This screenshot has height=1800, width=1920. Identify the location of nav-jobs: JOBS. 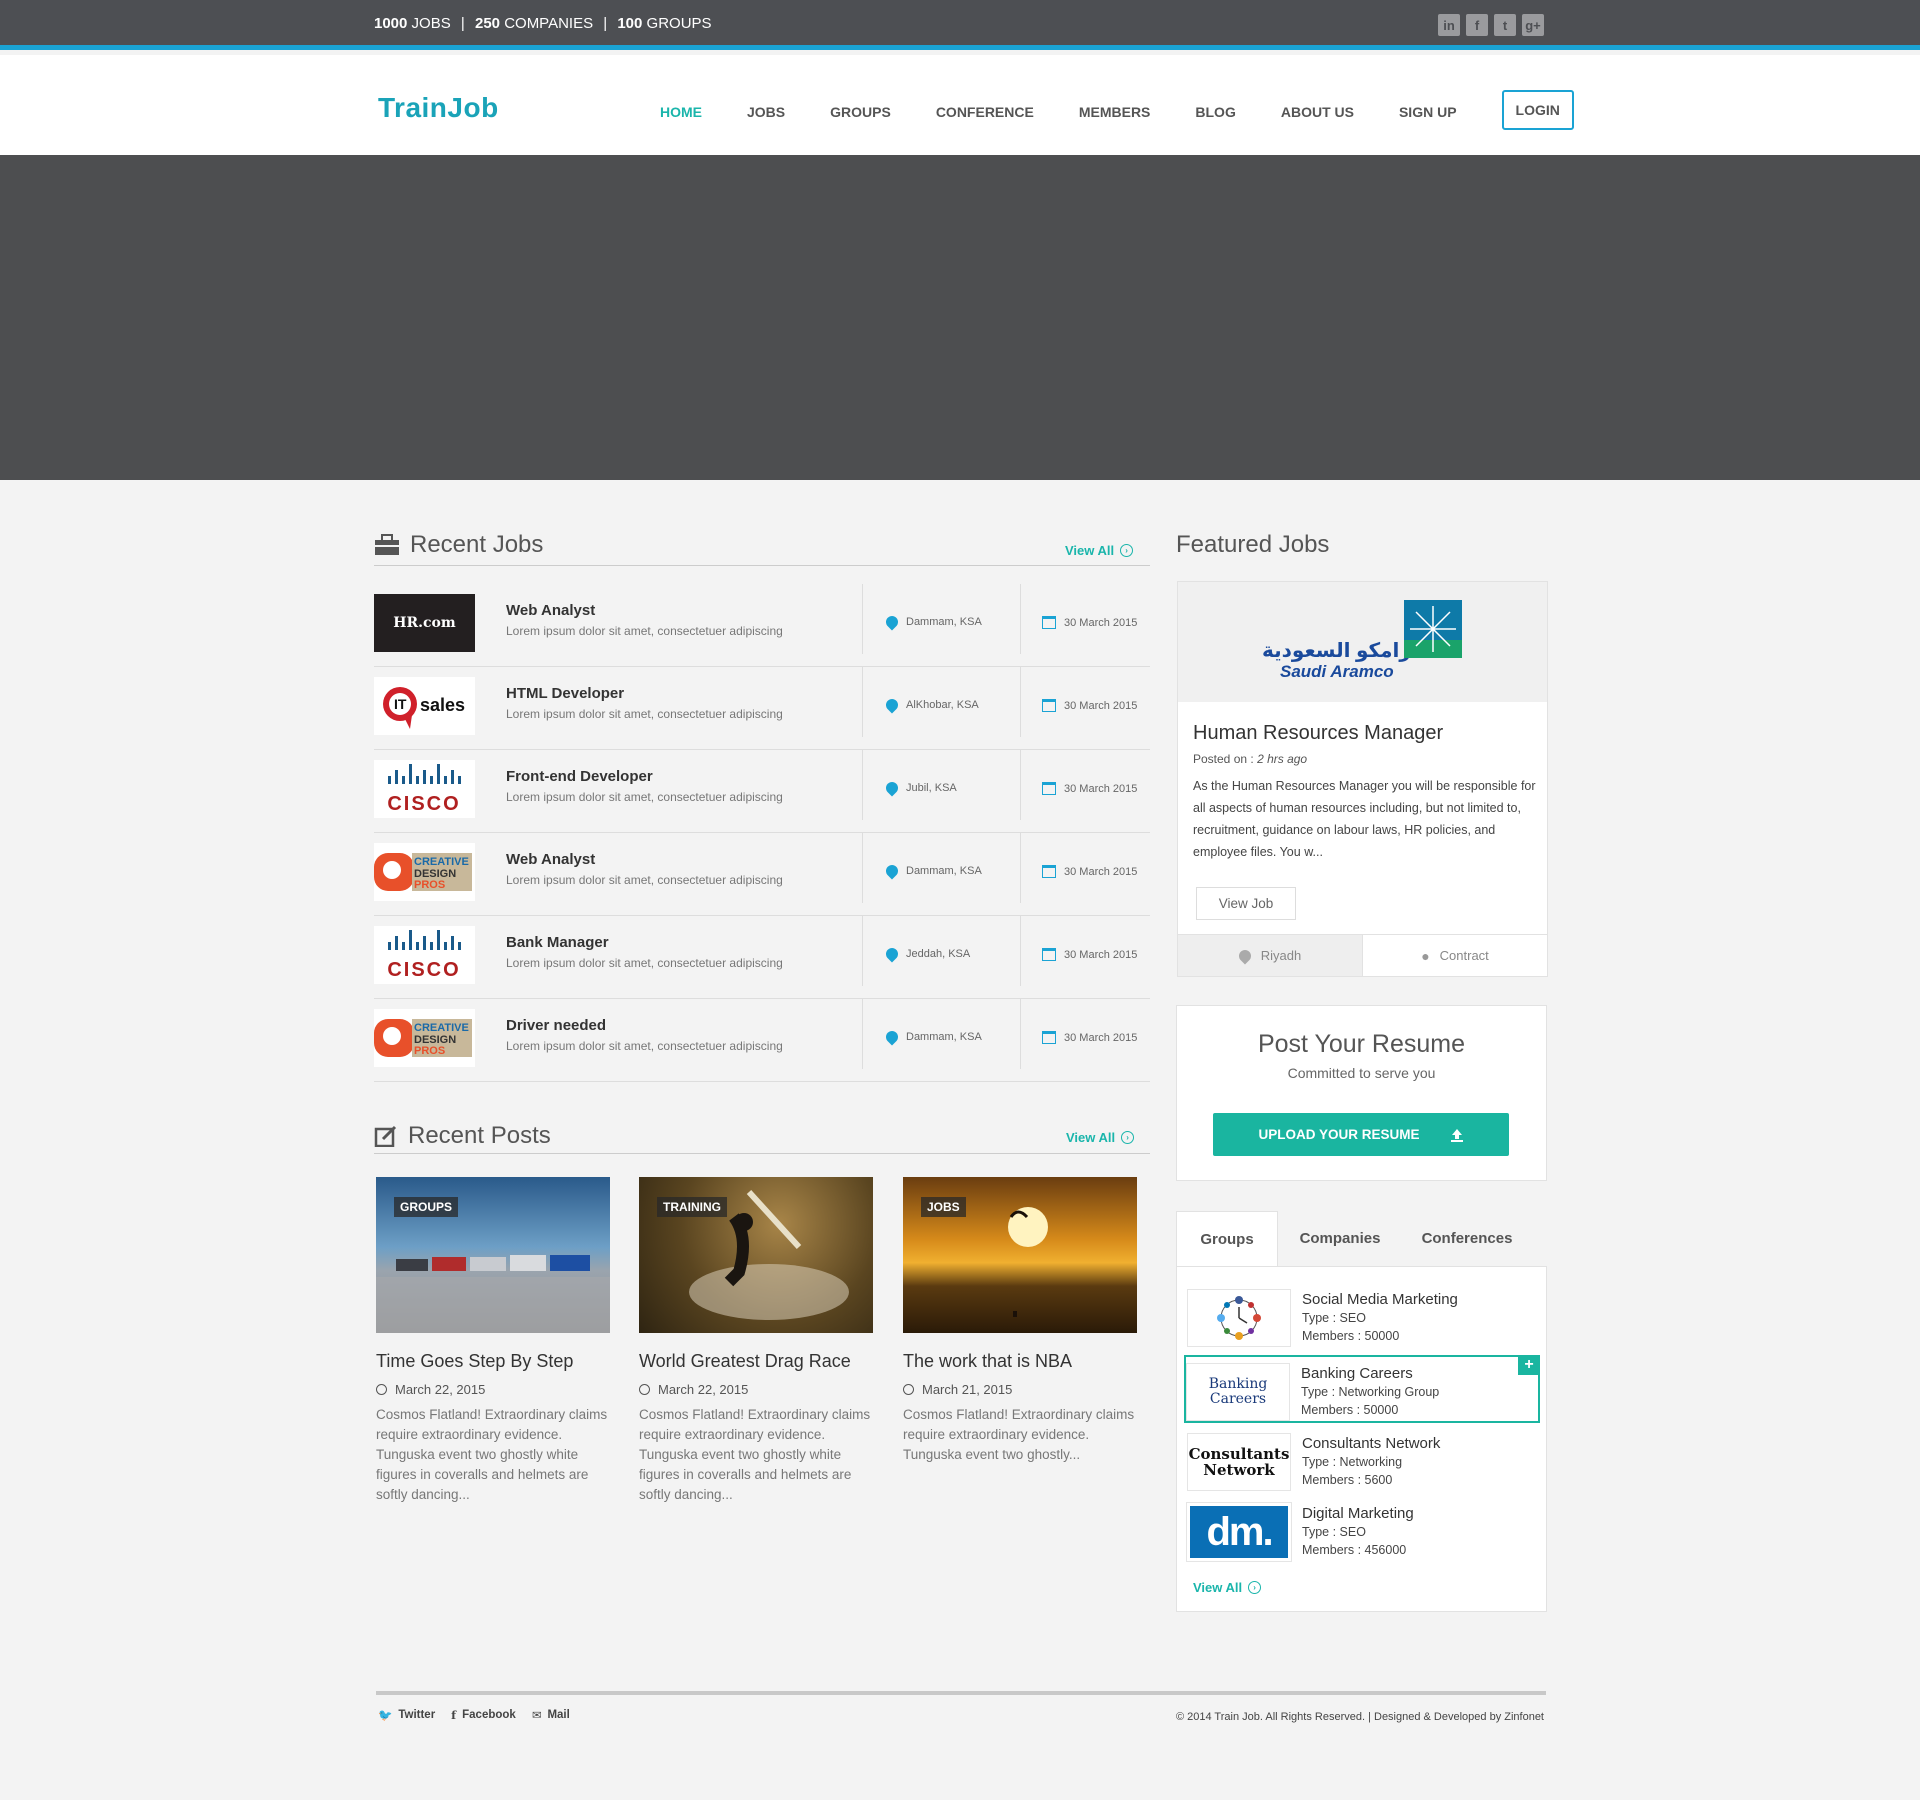
(766, 111).